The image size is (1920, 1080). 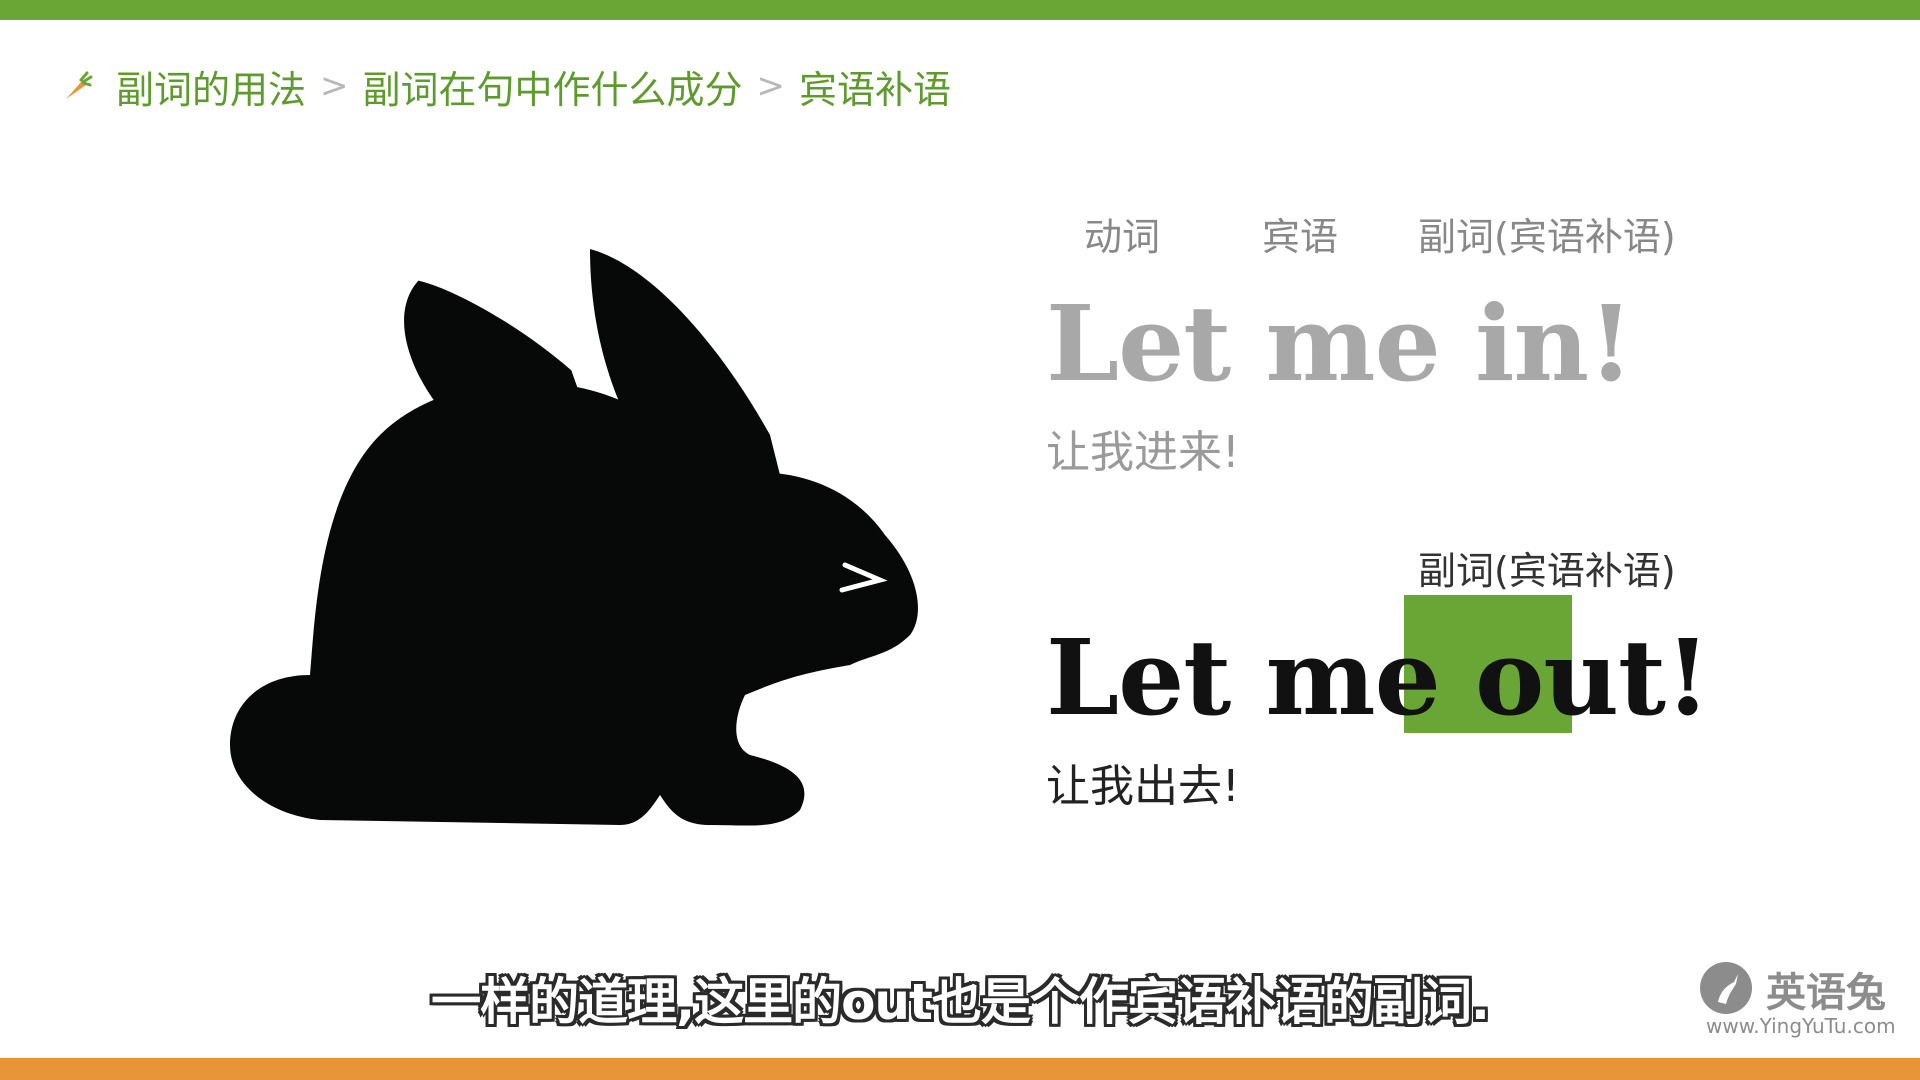 What do you see at coordinates (960, 1069) in the screenshot?
I see `bottom-accent-bar` at bounding box center [960, 1069].